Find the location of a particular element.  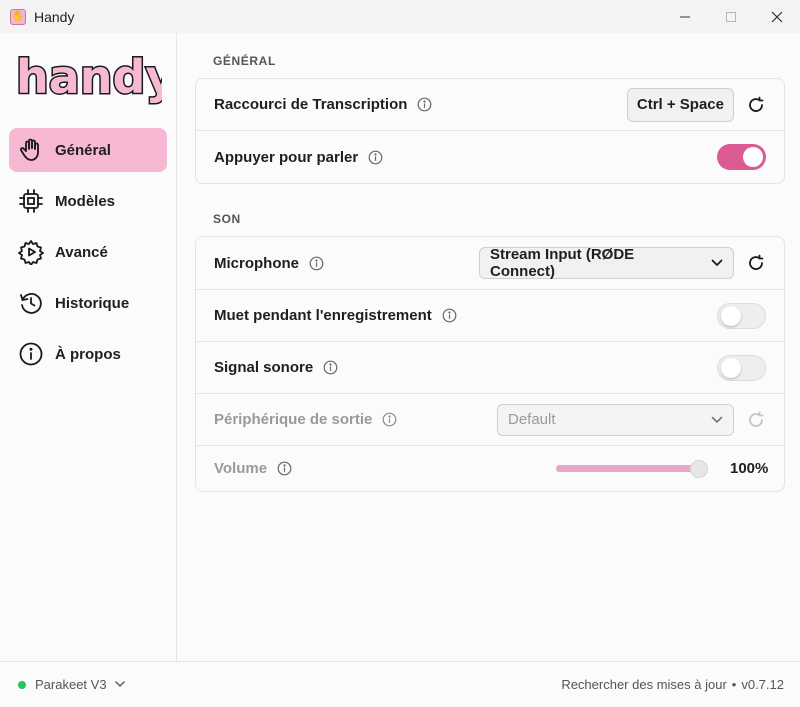

sidebar-item-label: Général is located at coordinates (83, 150).